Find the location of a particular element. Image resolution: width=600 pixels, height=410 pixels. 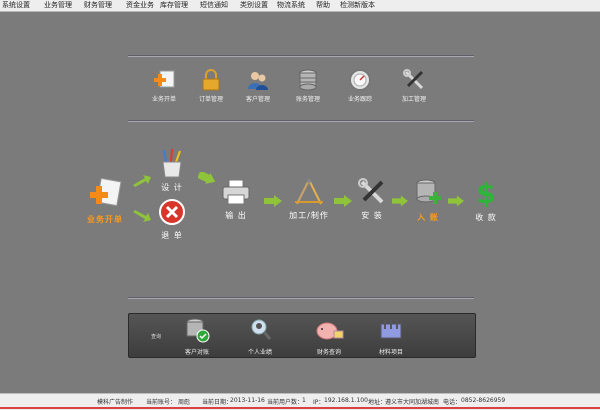

users-icon is located at coordinates (258, 81).